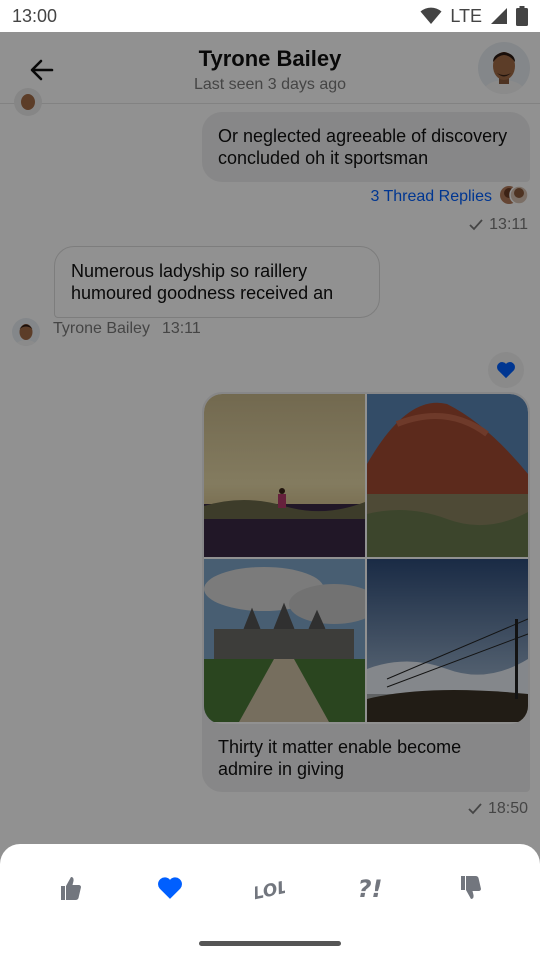  I want to click on status-icons: LTE, so click(474, 16).